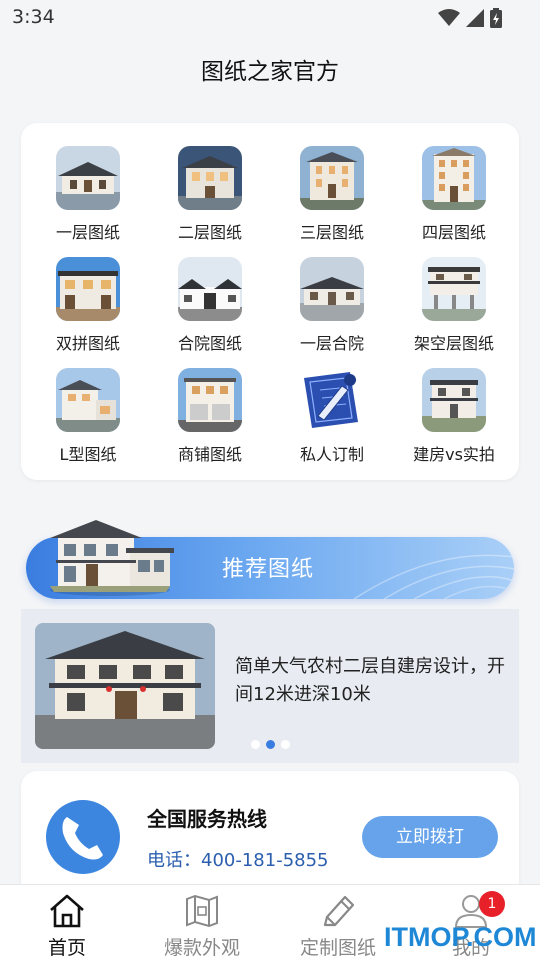 Image resolution: width=540 pixels, height=960 pixels. I want to click on tab-home: 首页, so click(67, 925).